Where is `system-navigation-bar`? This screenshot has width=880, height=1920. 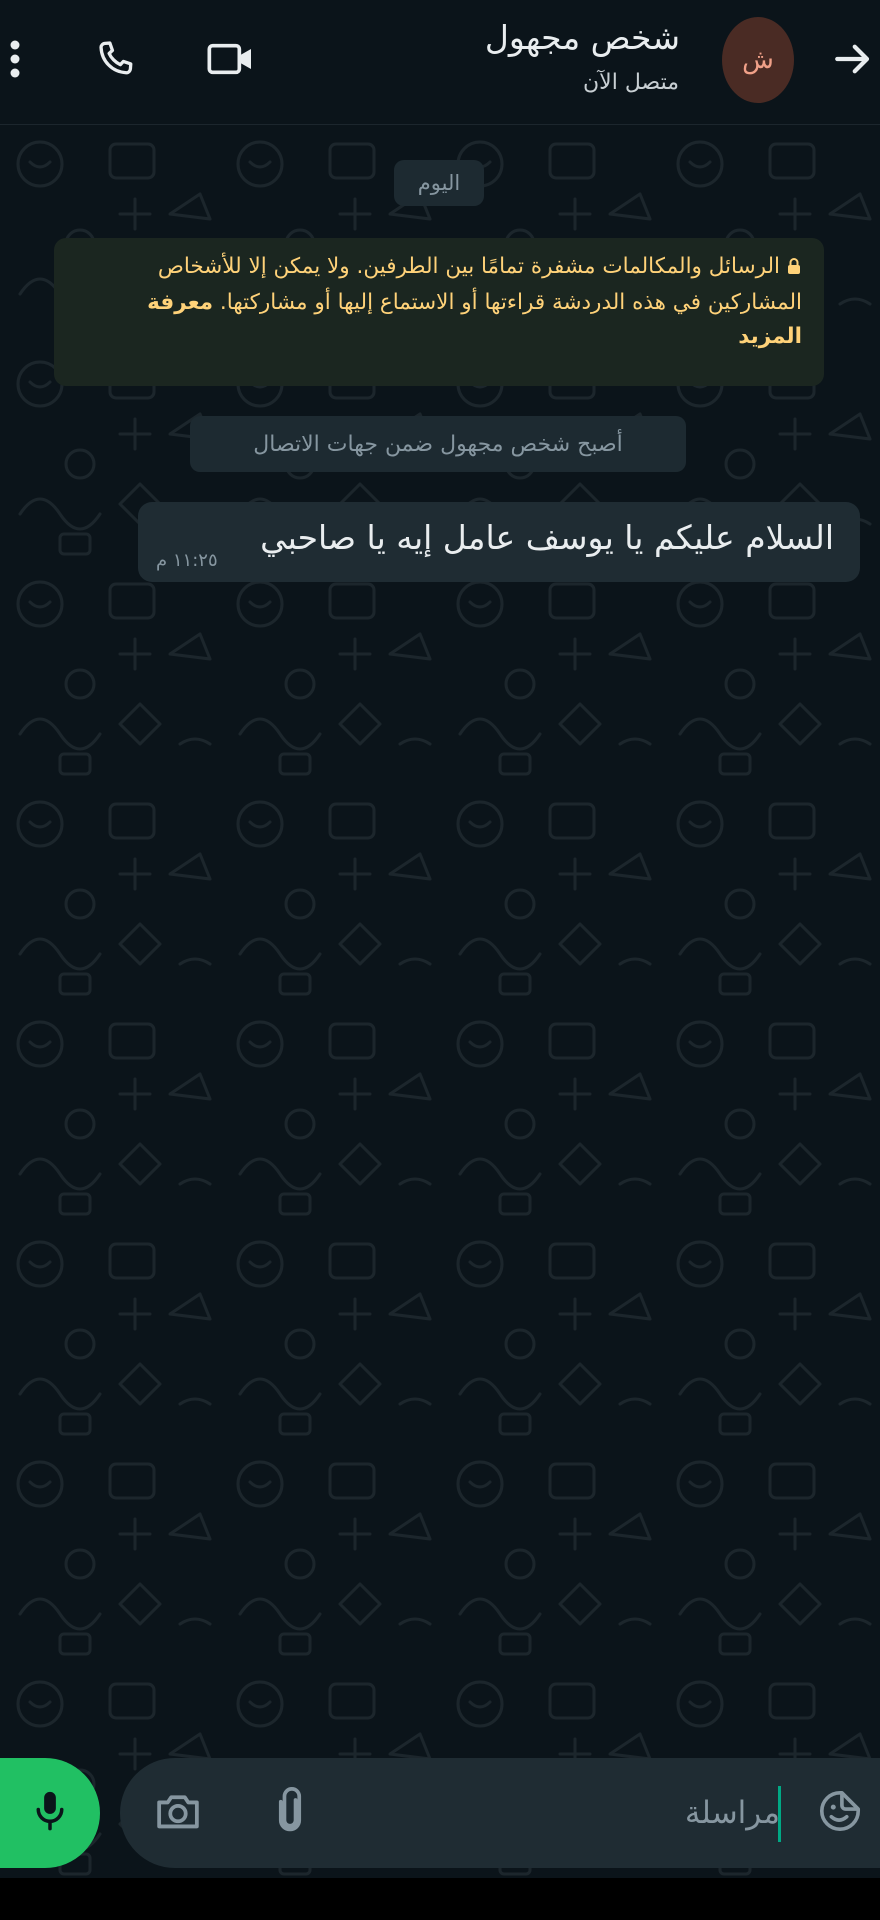 system-navigation-bar is located at coordinates (440, 1899).